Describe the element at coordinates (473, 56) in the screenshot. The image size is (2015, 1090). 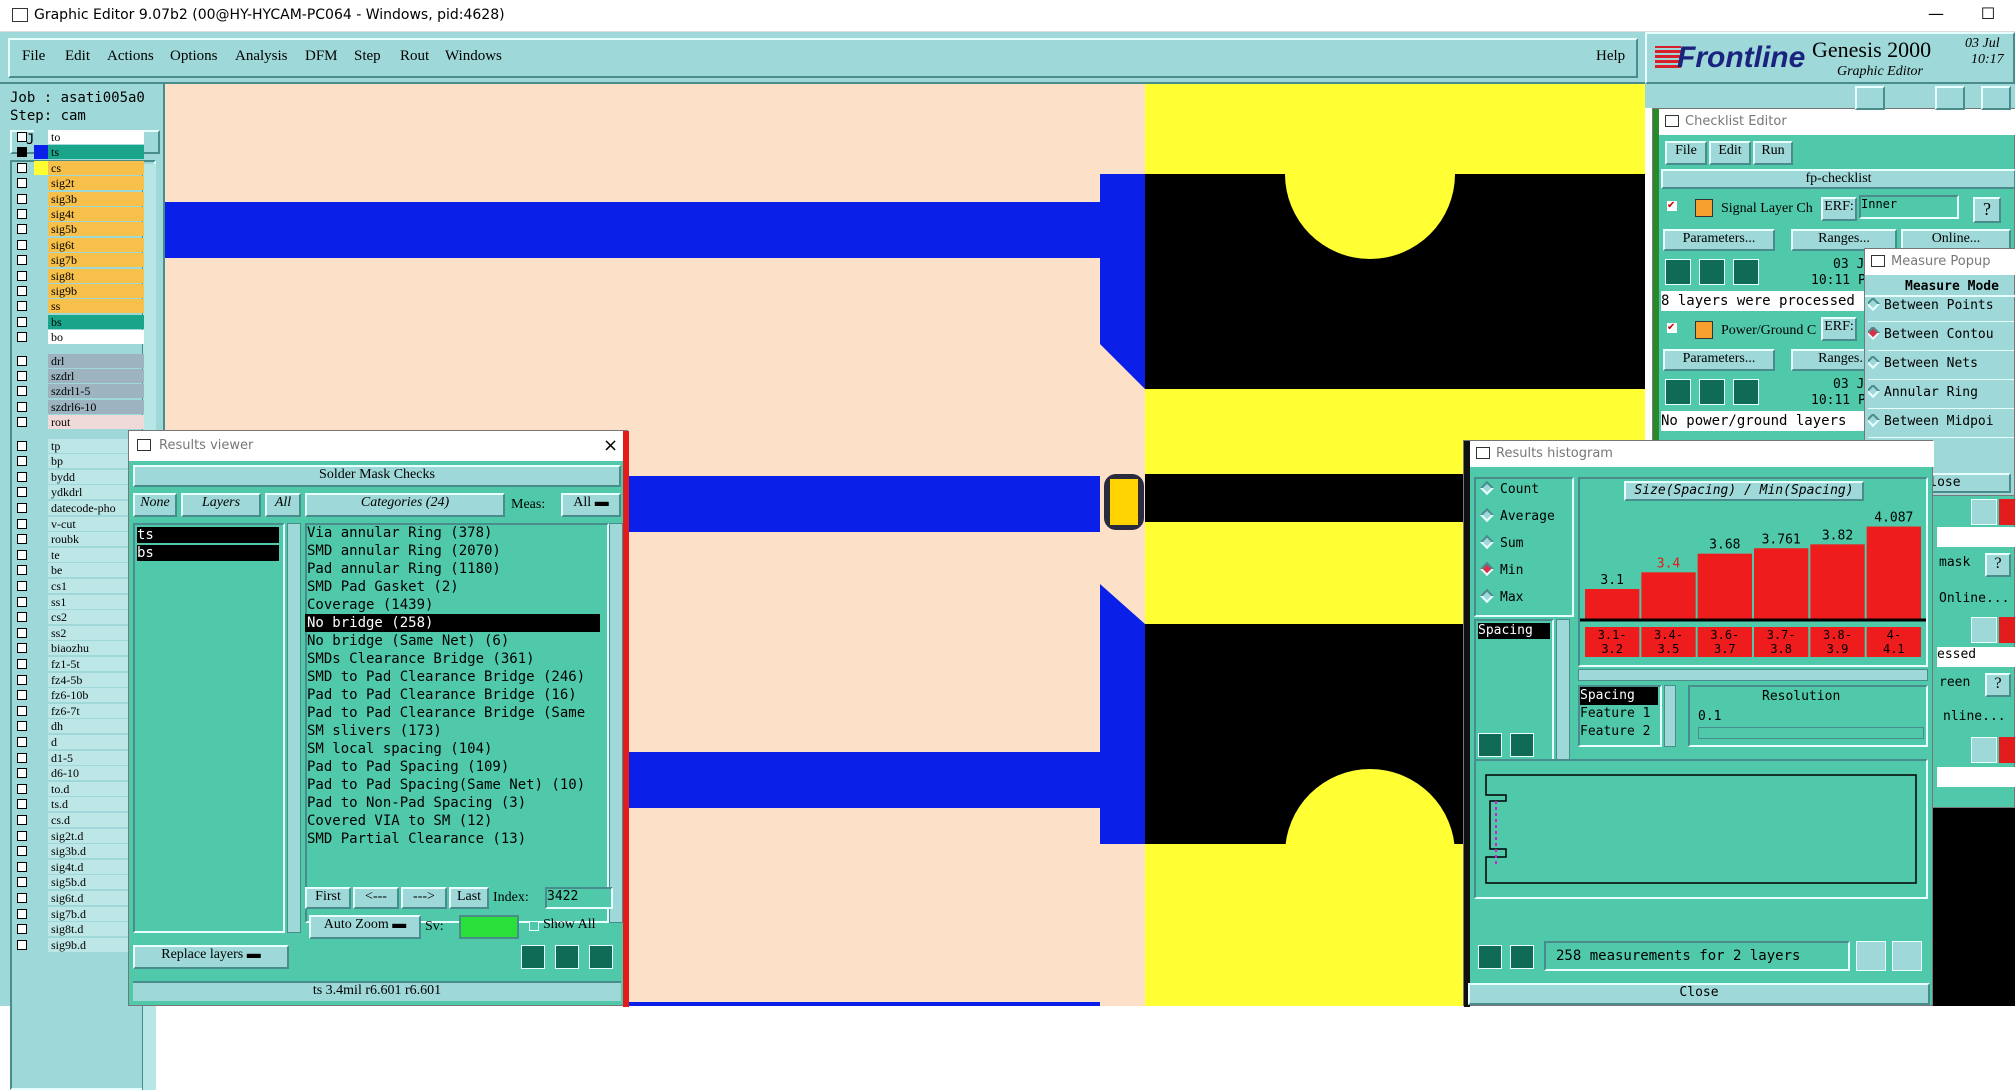
I see `menu-windows: Windows` at that location.